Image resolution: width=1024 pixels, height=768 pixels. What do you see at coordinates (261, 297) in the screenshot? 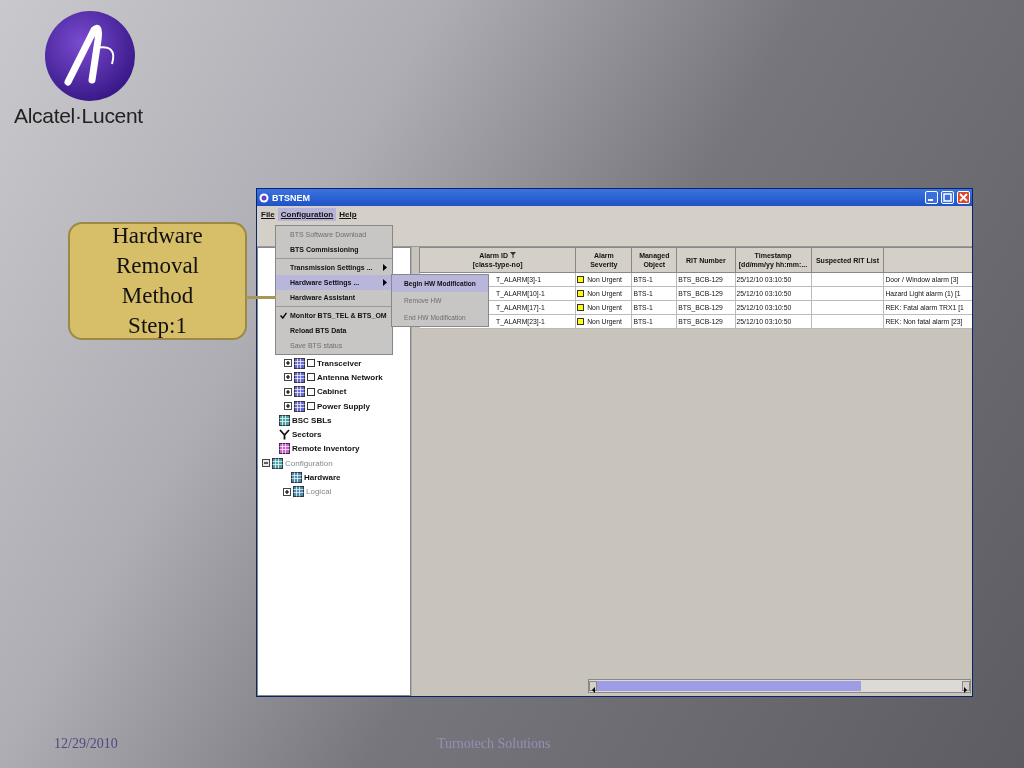
I see `leader-line` at bounding box center [261, 297].